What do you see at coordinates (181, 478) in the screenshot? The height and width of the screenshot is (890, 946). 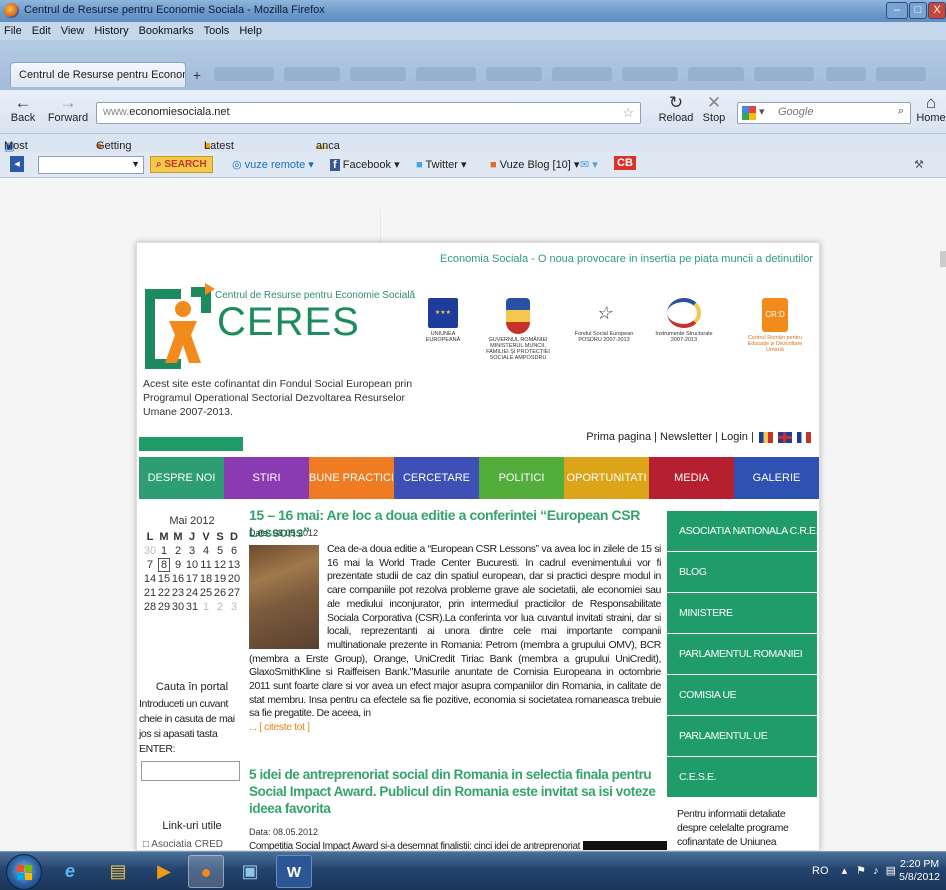 I see `nav-item-despre-noi: DESPRE NOI` at bounding box center [181, 478].